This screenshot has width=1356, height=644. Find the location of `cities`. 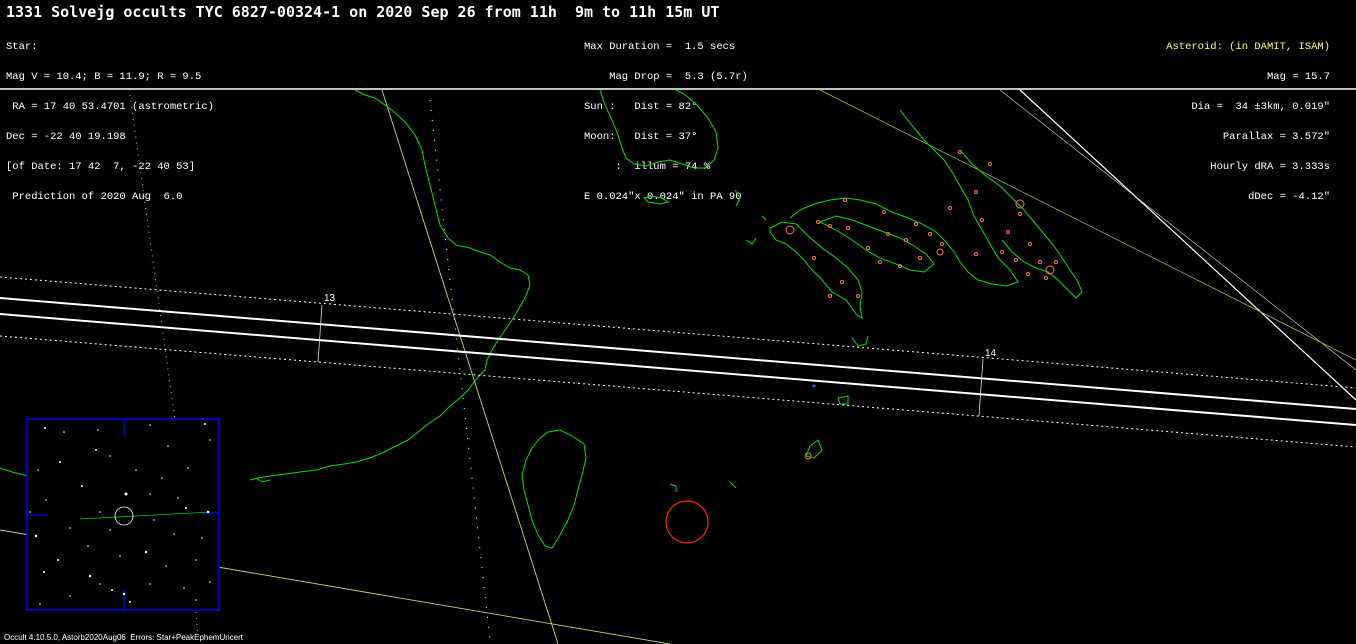

cities is located at coordinates (921, 305).